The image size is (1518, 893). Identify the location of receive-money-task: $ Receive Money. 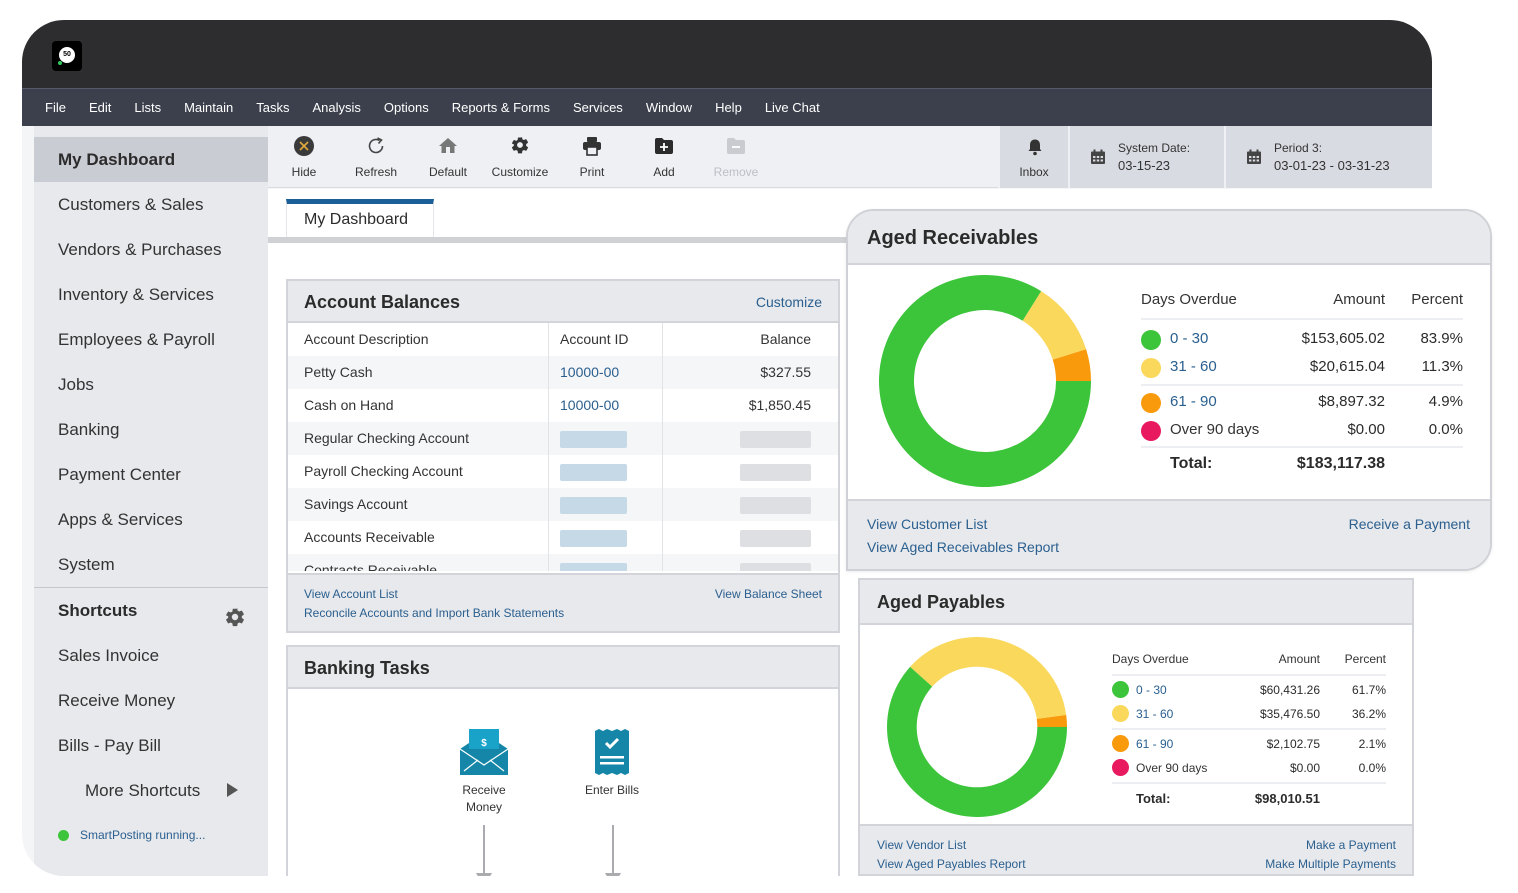
(484, 771).